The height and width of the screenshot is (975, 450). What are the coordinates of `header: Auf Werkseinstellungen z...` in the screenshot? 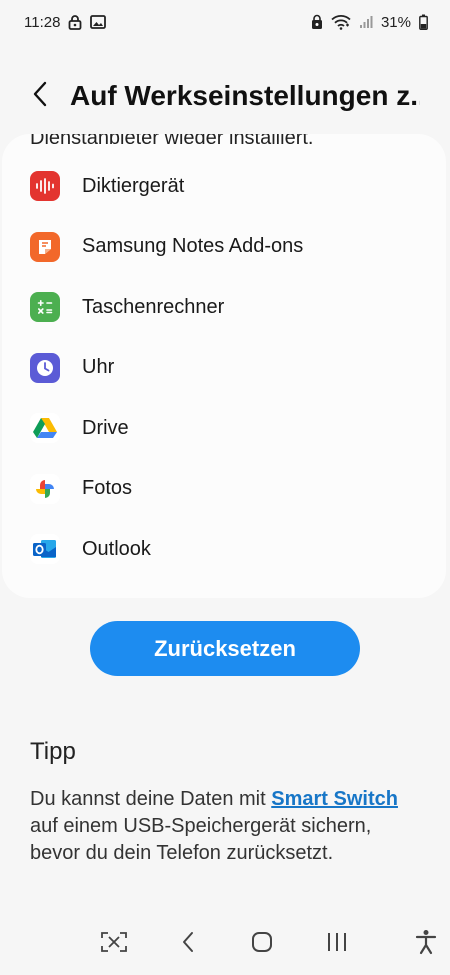 It's located at (225, 96).